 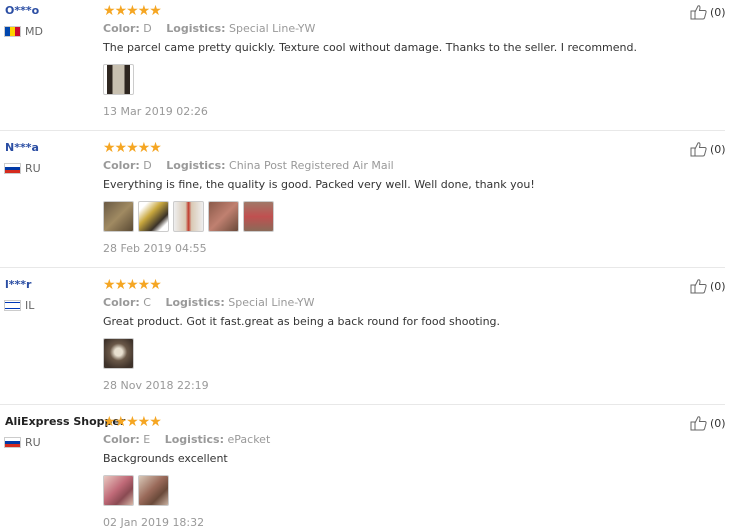 What do you see at coordinates (147, 439) in the screenshot?
I see `color-value: E` at bounding box center [147, 439].